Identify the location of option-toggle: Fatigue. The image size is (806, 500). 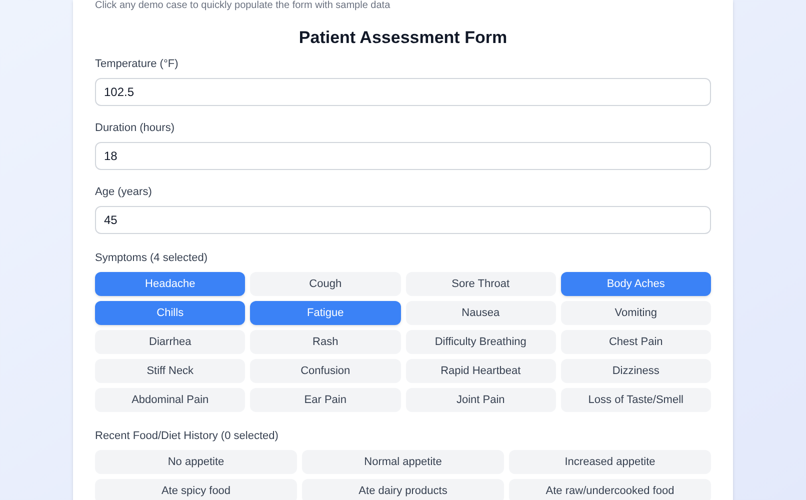
(325, 313).